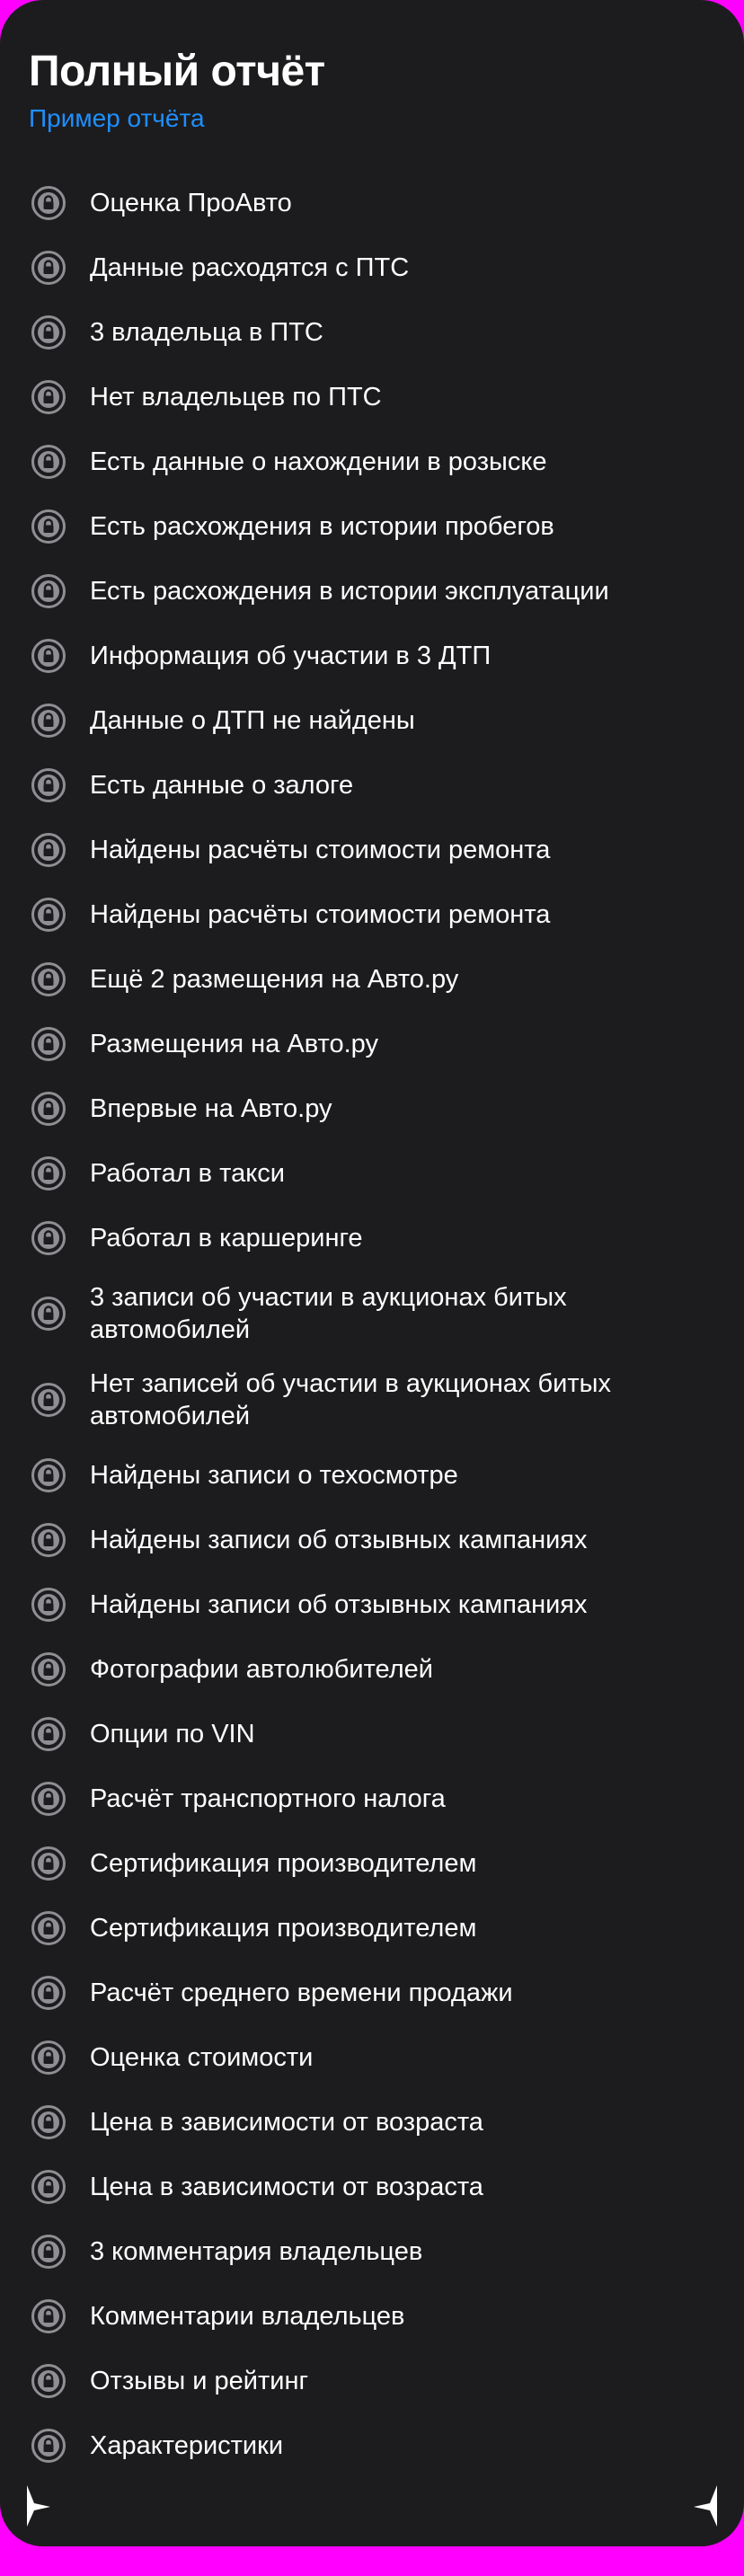 This screenshot has width=744, height=2576. What do you see at coordinates (191, 203) in the screenshot?
I see `list-item-label: Оценка ПроАвто` at bounding box center [191, 203].